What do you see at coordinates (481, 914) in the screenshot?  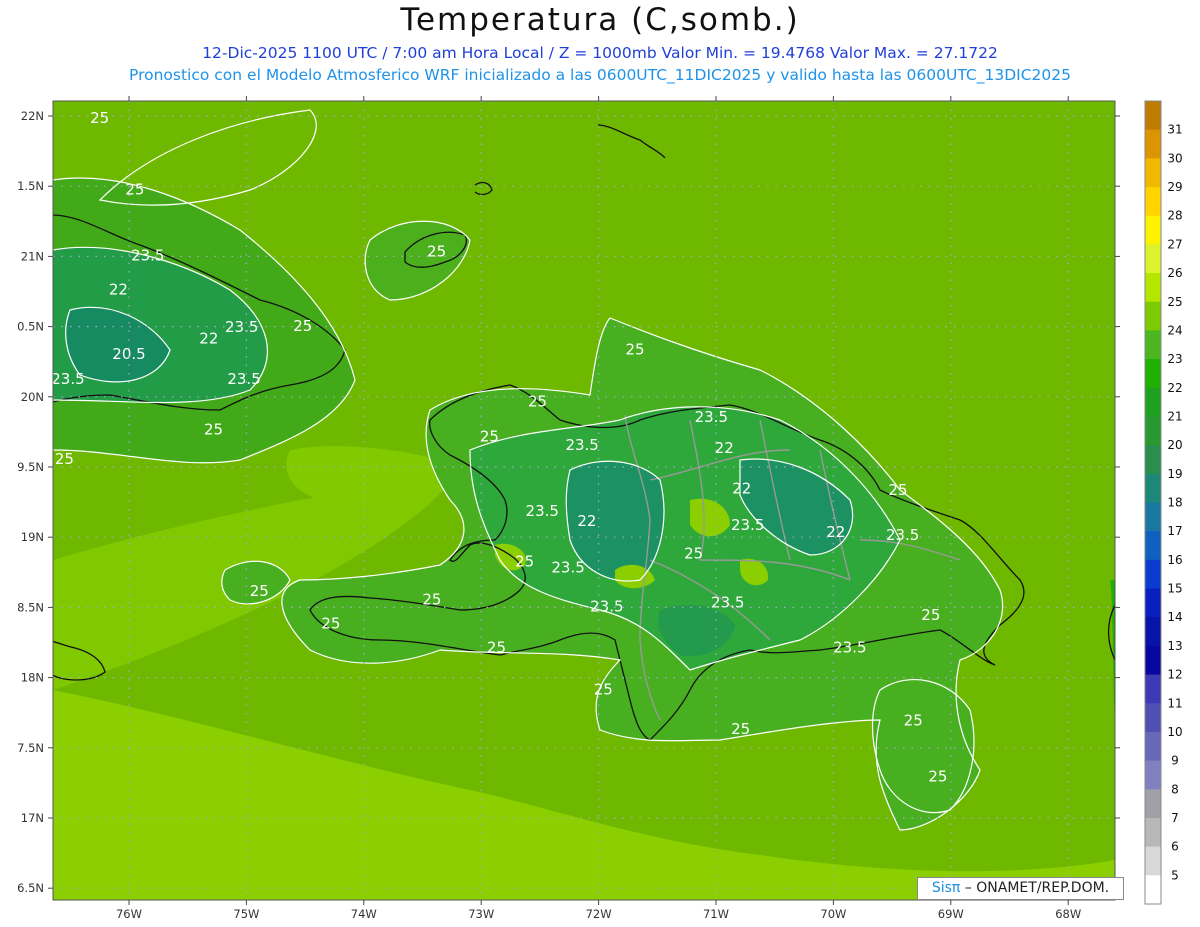 I see `lon-label: 73W` at bounding box center [481, 914].